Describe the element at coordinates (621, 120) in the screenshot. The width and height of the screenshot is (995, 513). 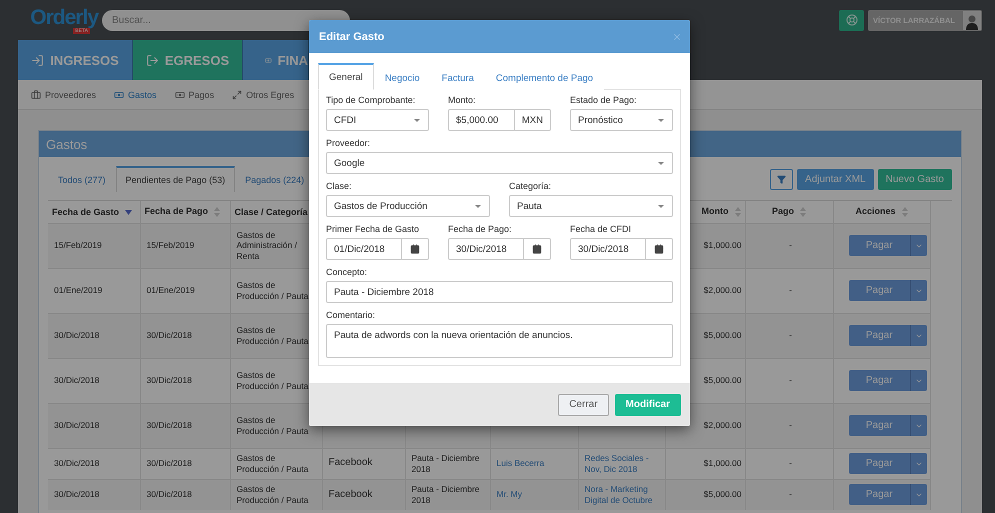
I see `select-field: Pronóstico` at that location.